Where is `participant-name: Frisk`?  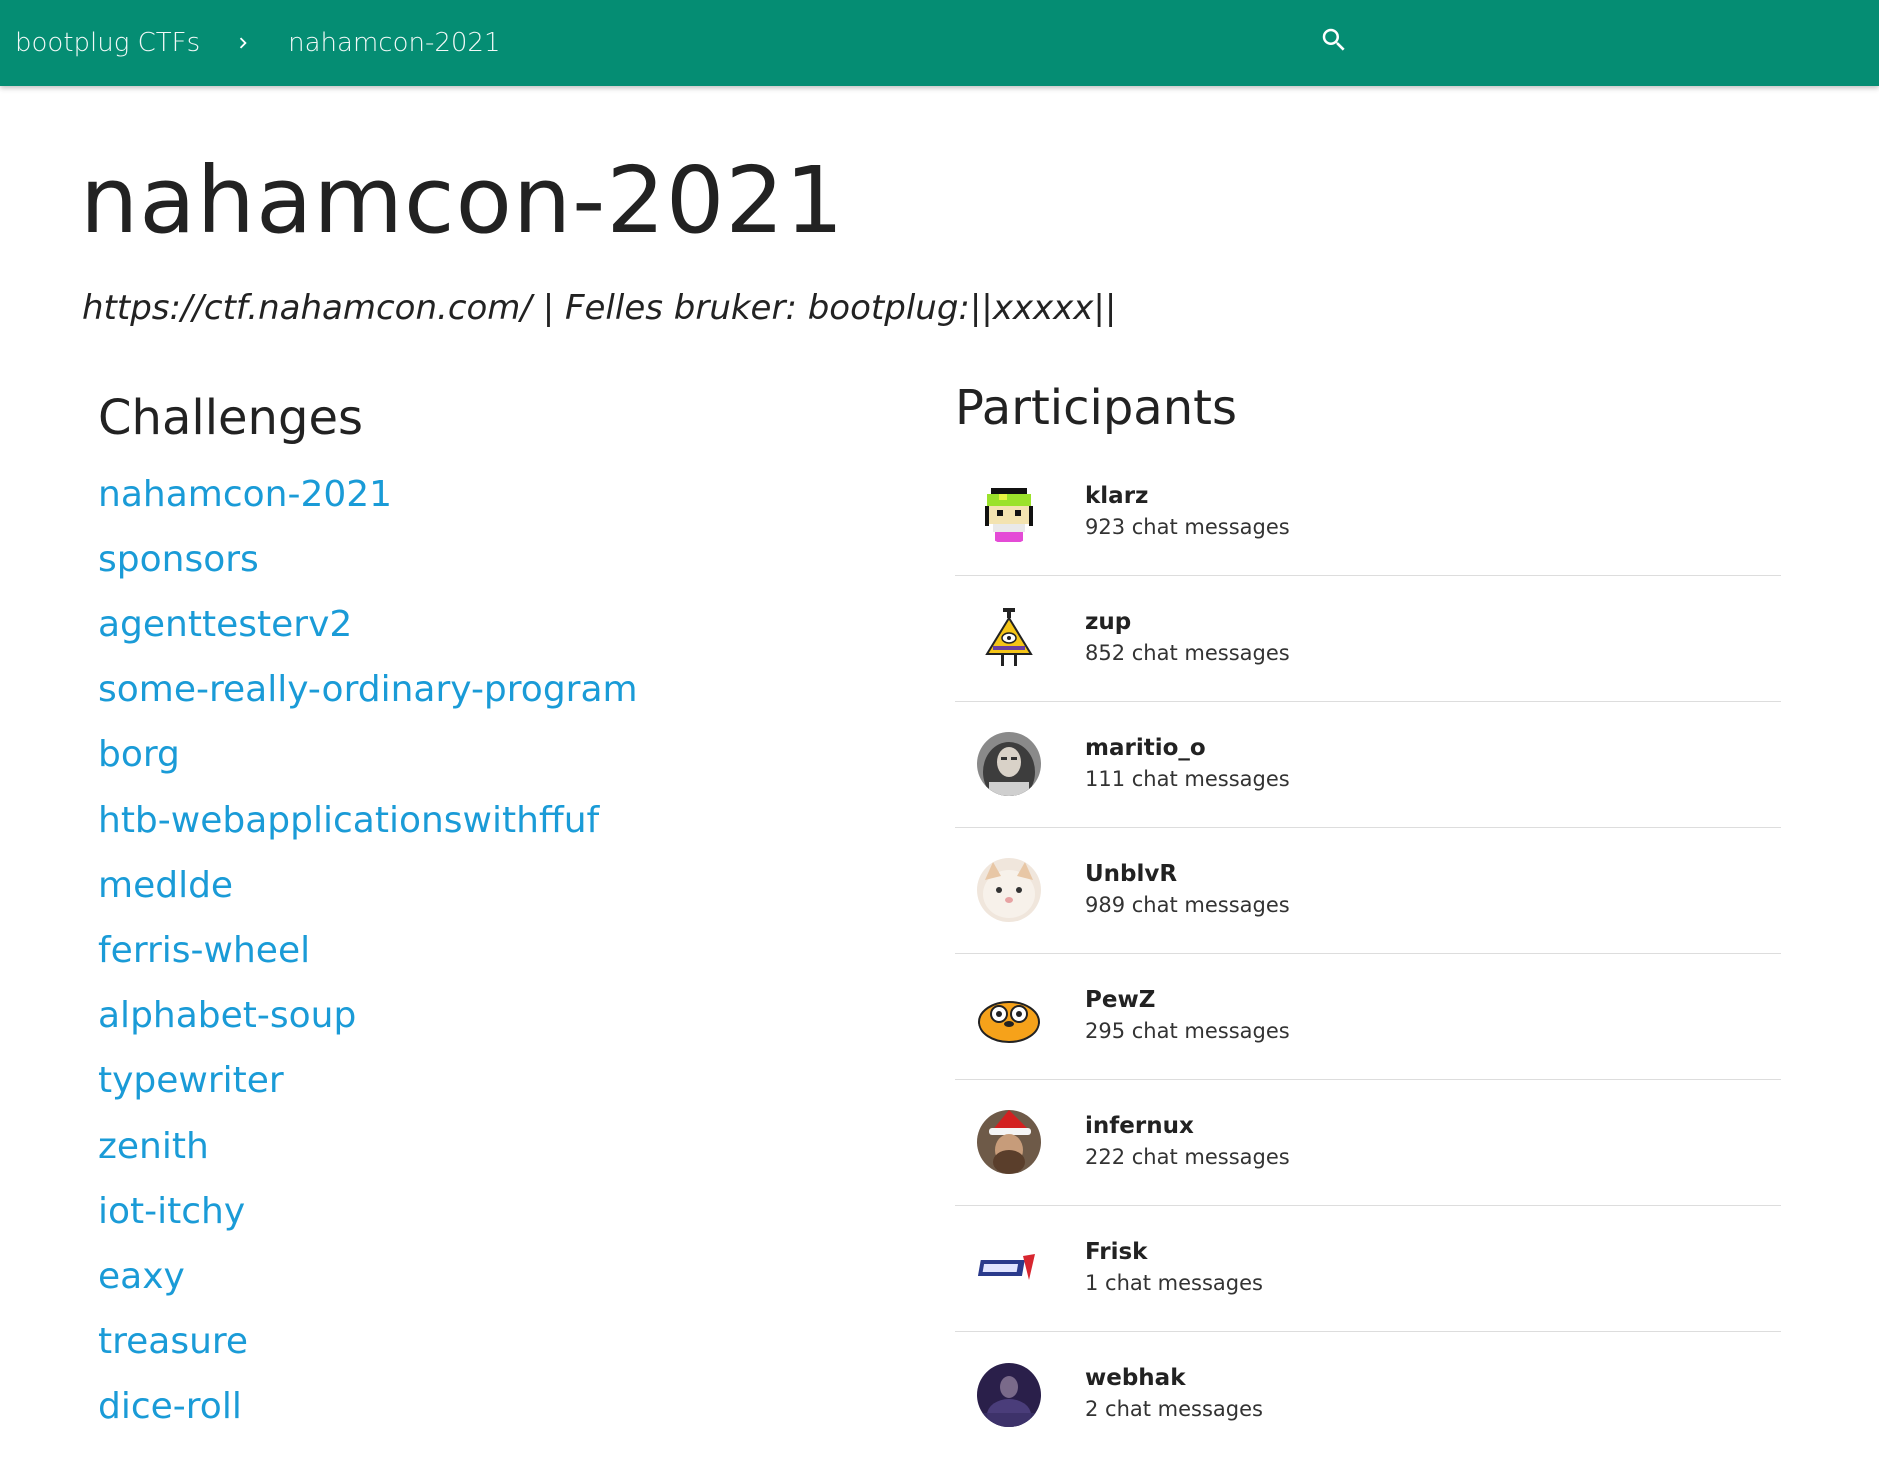 participant-name: Frisk is located at coordinates (1116, 1251).